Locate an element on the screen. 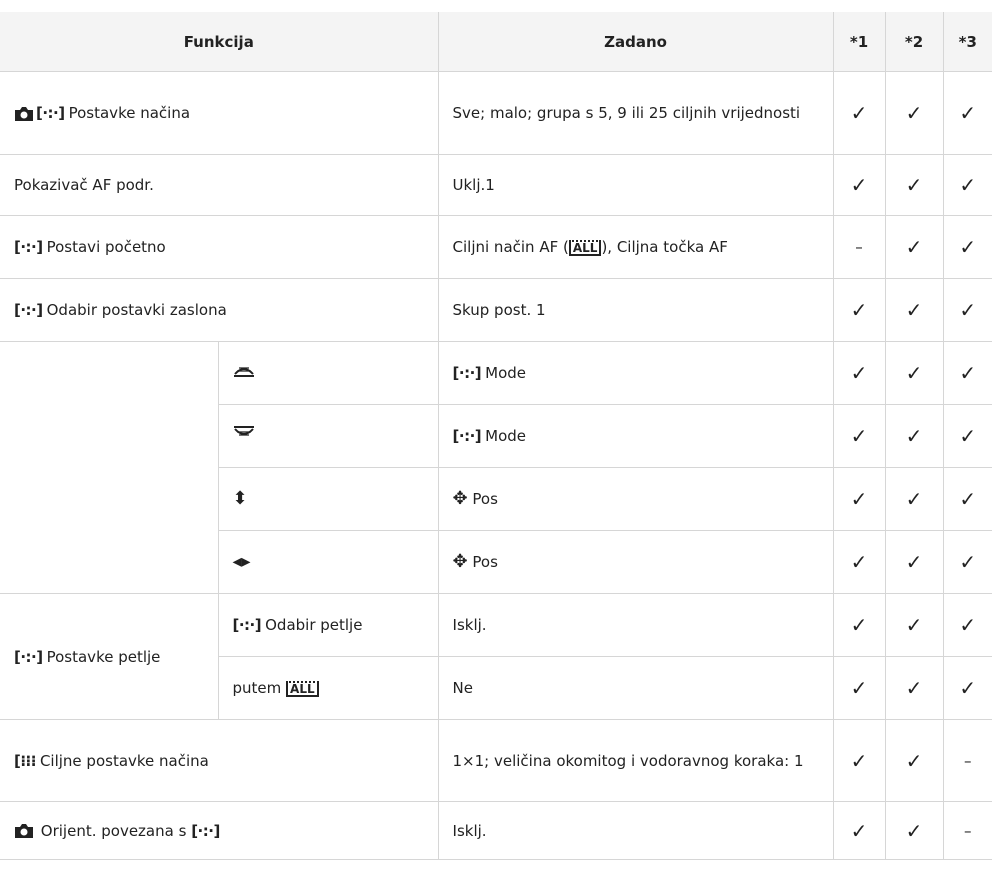  target-pattern-icon: [⁝⁝⁝ is located at coordinates (25, 760).